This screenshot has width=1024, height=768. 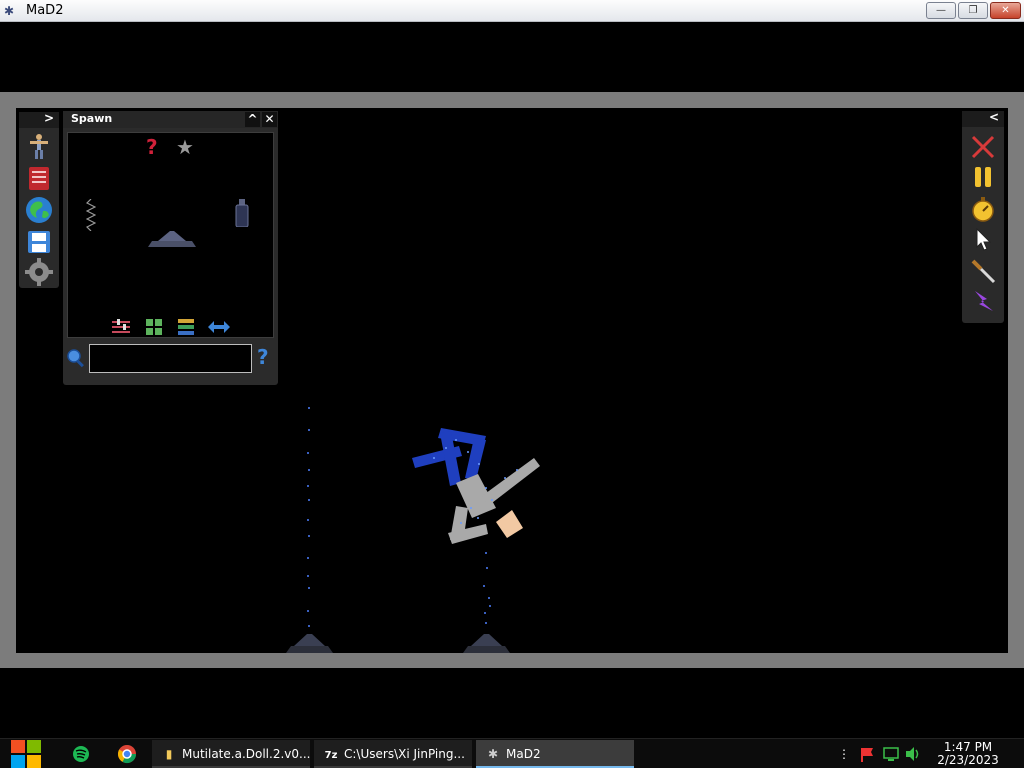 What do you see at coordinates (891, 754) in the screenshot?
I see `network-icon` at bounding box center [891, 754].